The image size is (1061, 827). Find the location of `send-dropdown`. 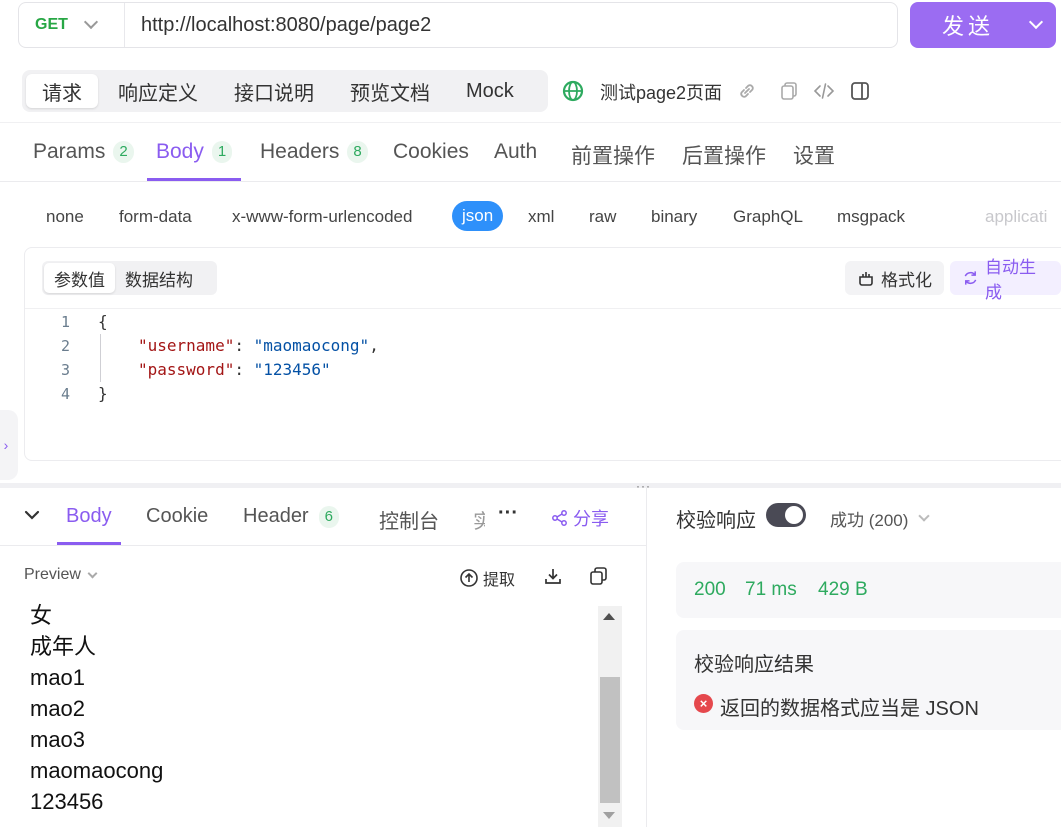

send-dropdown is located at coordinates (1036, 25).